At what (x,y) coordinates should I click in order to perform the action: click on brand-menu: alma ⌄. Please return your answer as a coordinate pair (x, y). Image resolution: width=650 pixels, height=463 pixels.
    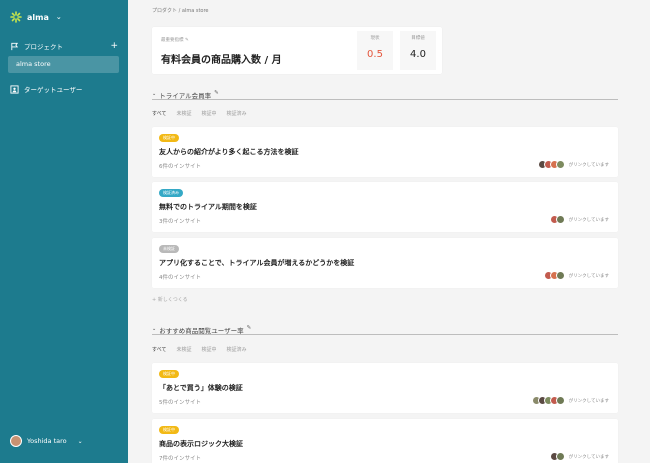
    Looking at the image, I should click on (36, 17).